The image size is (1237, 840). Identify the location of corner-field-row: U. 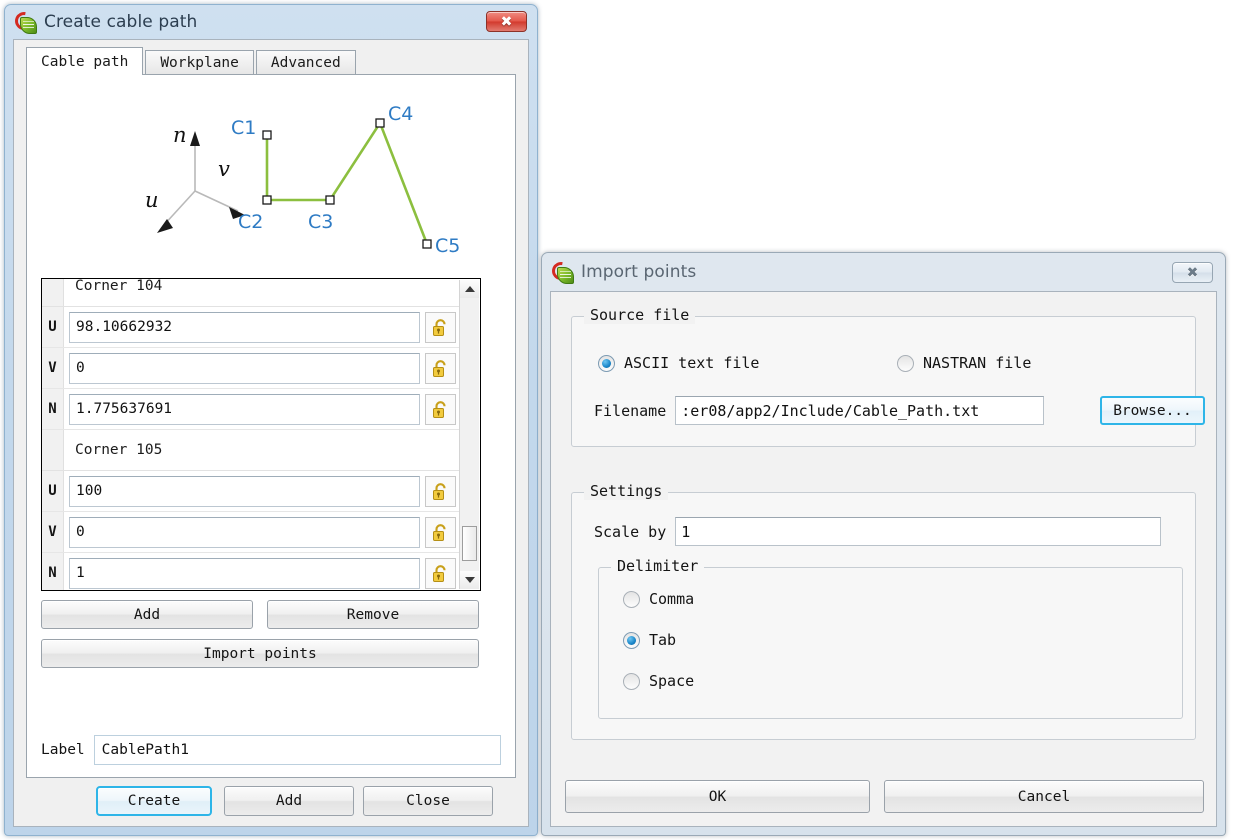
(251, 327).